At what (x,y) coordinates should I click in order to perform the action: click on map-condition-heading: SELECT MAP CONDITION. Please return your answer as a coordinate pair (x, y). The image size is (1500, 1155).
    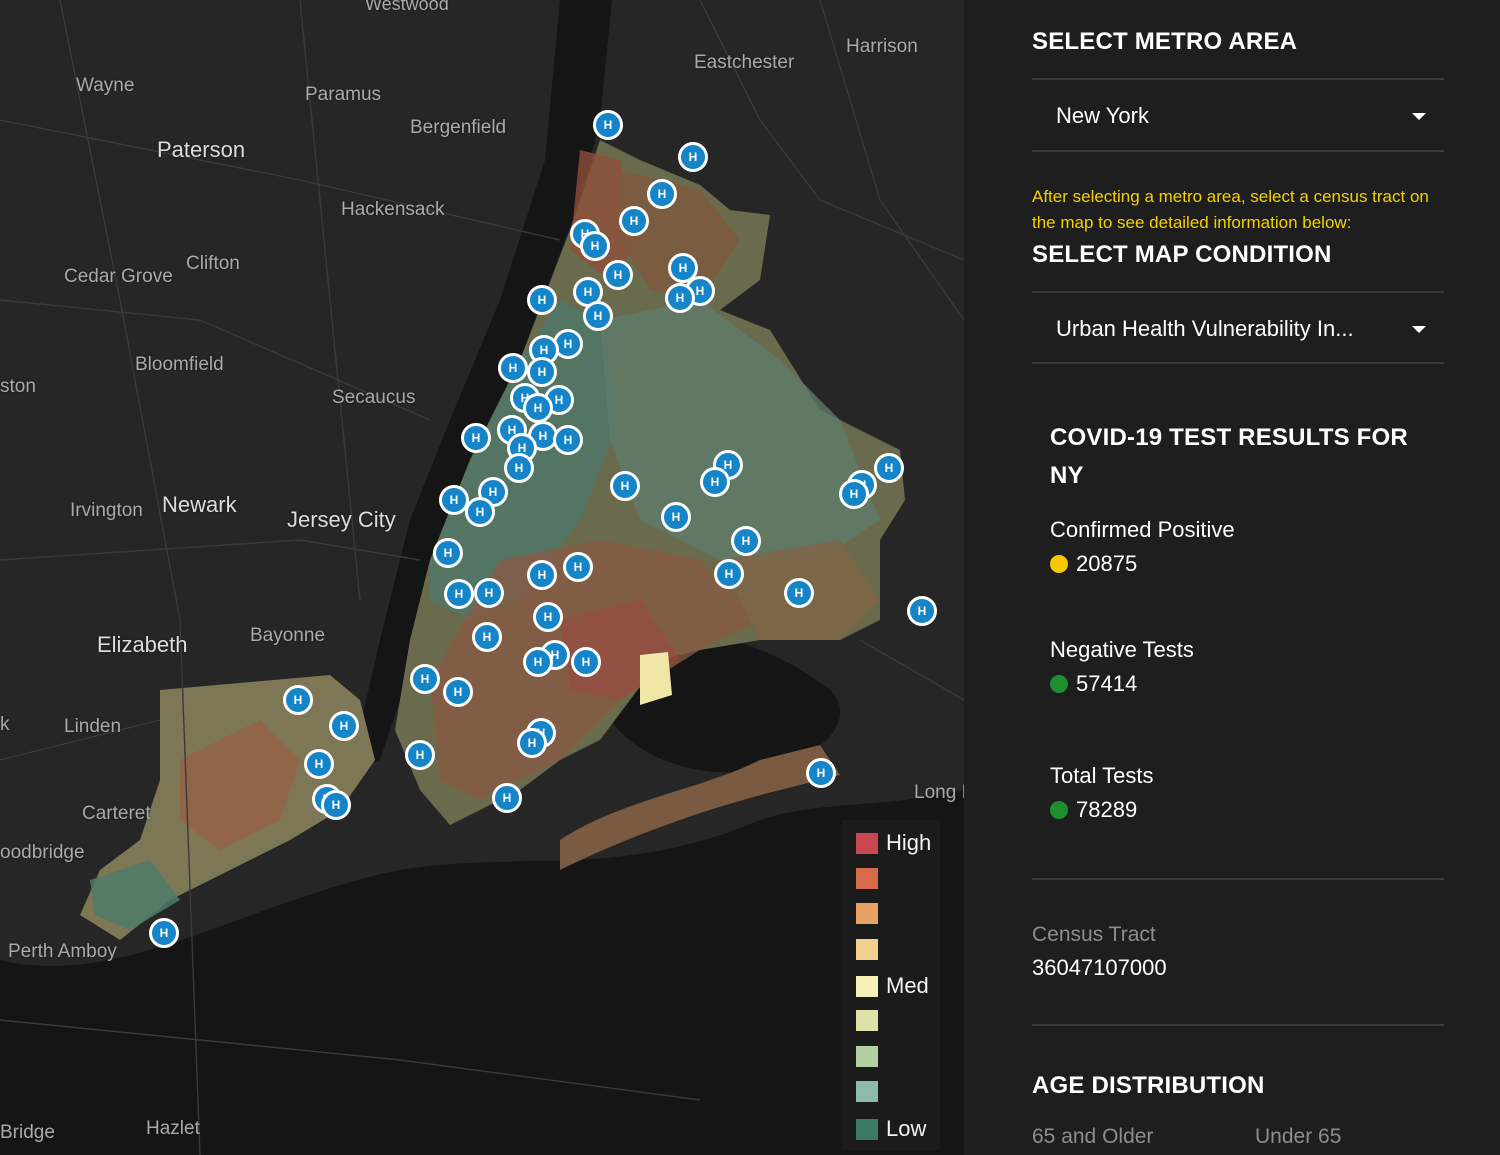
    Looking at the image, I should click on (1182, 254).